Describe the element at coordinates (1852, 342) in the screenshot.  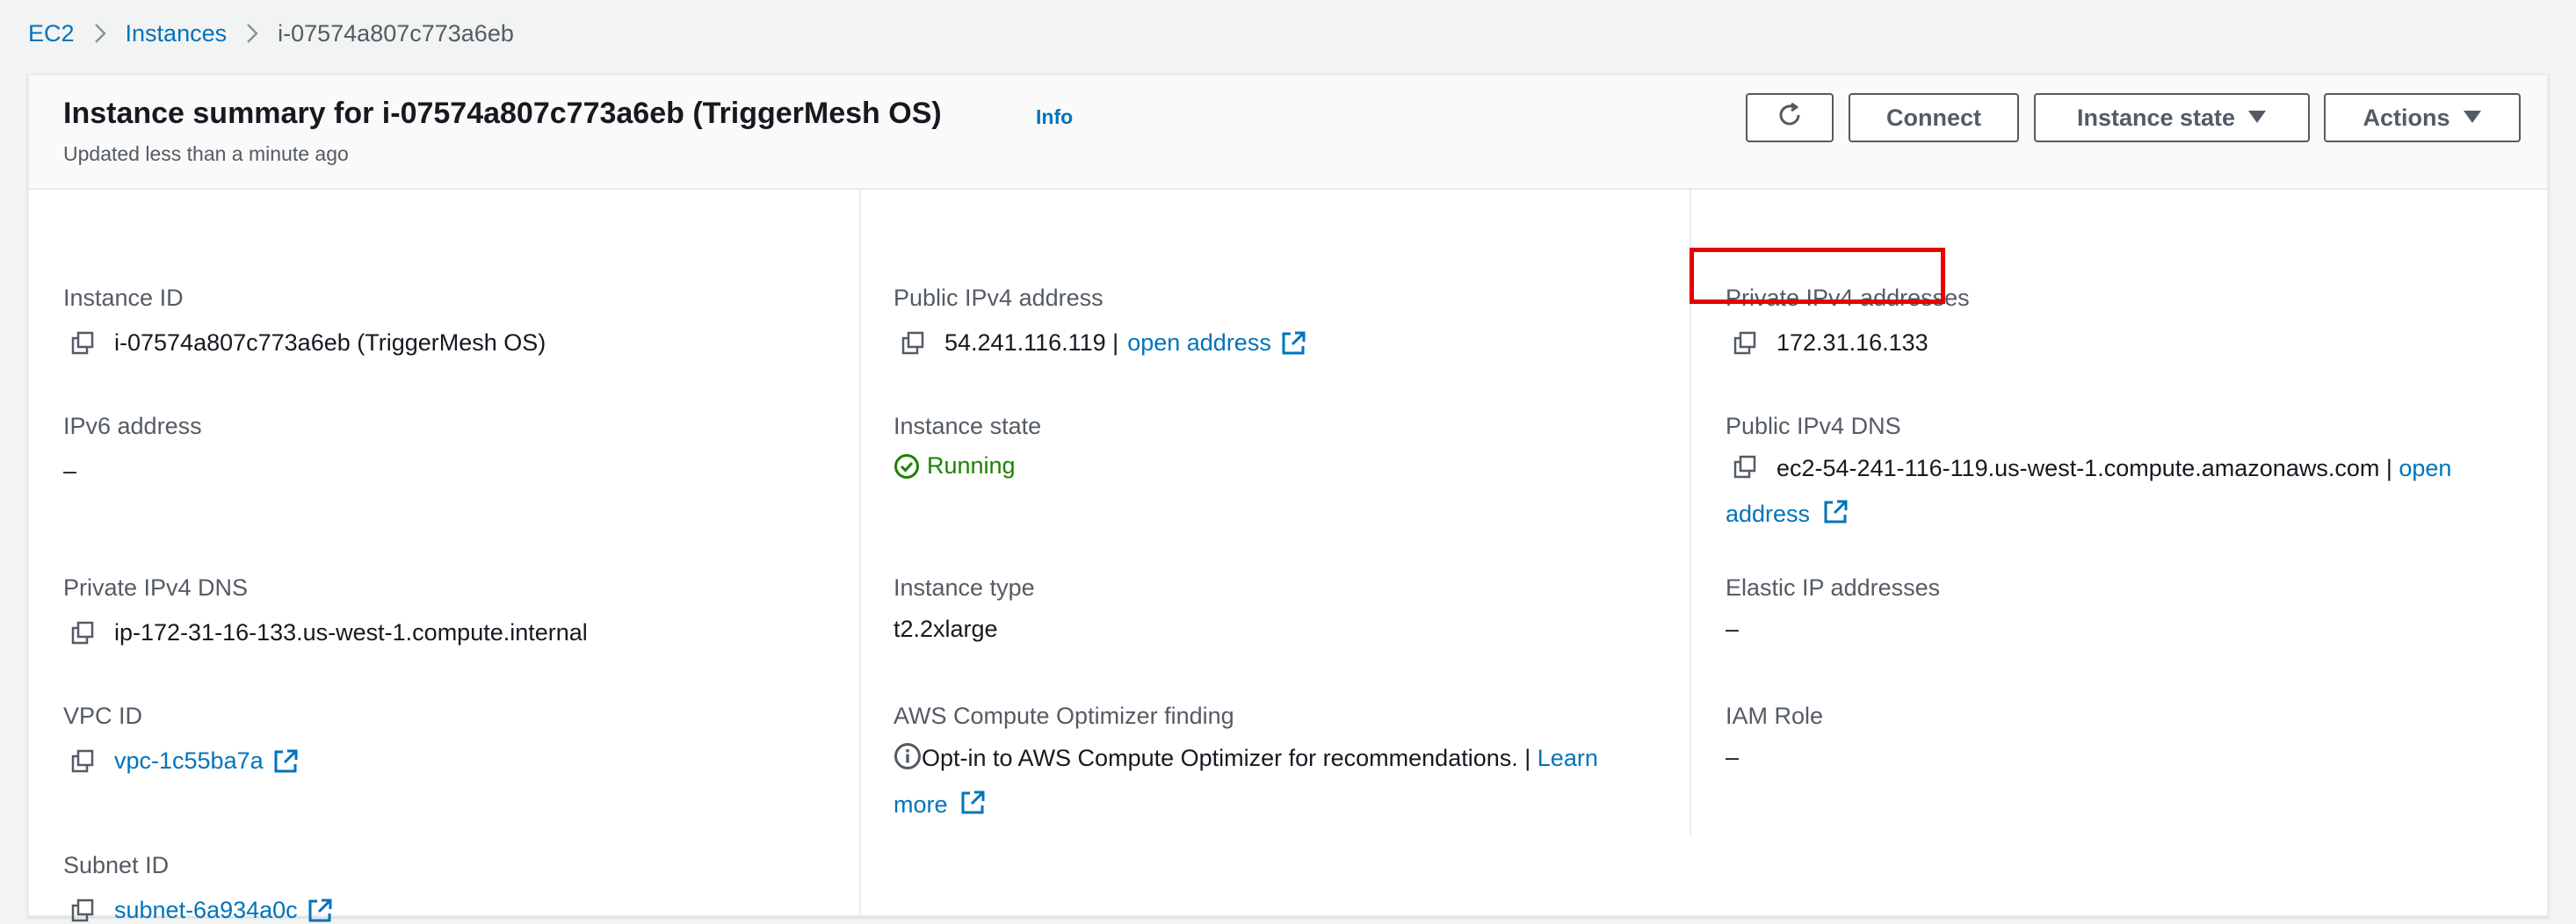
I see `private-ipv4-value: 172.31.16.133` at that location.